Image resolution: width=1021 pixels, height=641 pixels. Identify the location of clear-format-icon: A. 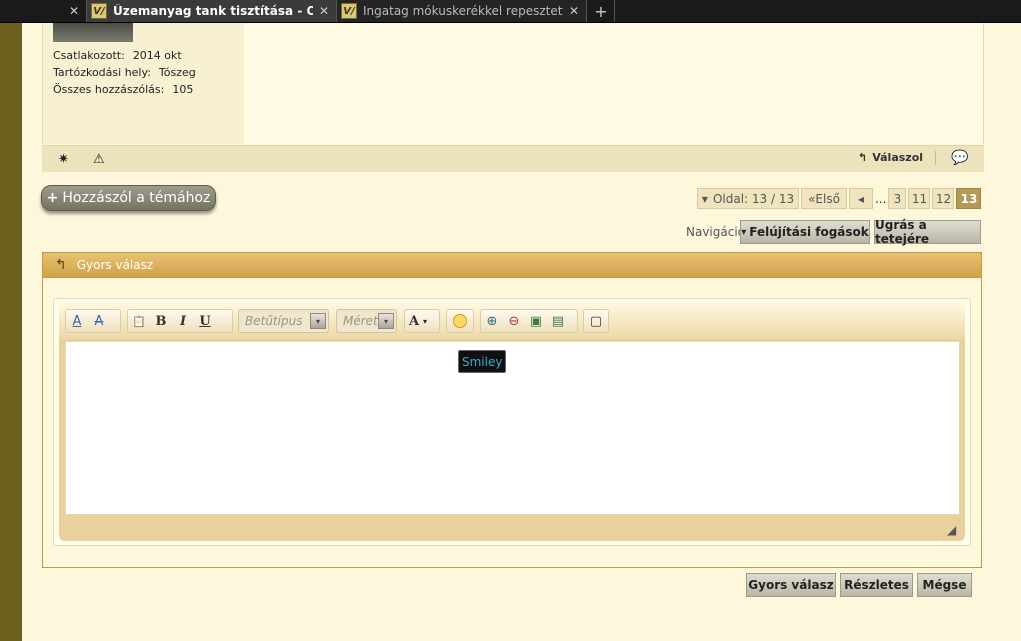
(99, 321).